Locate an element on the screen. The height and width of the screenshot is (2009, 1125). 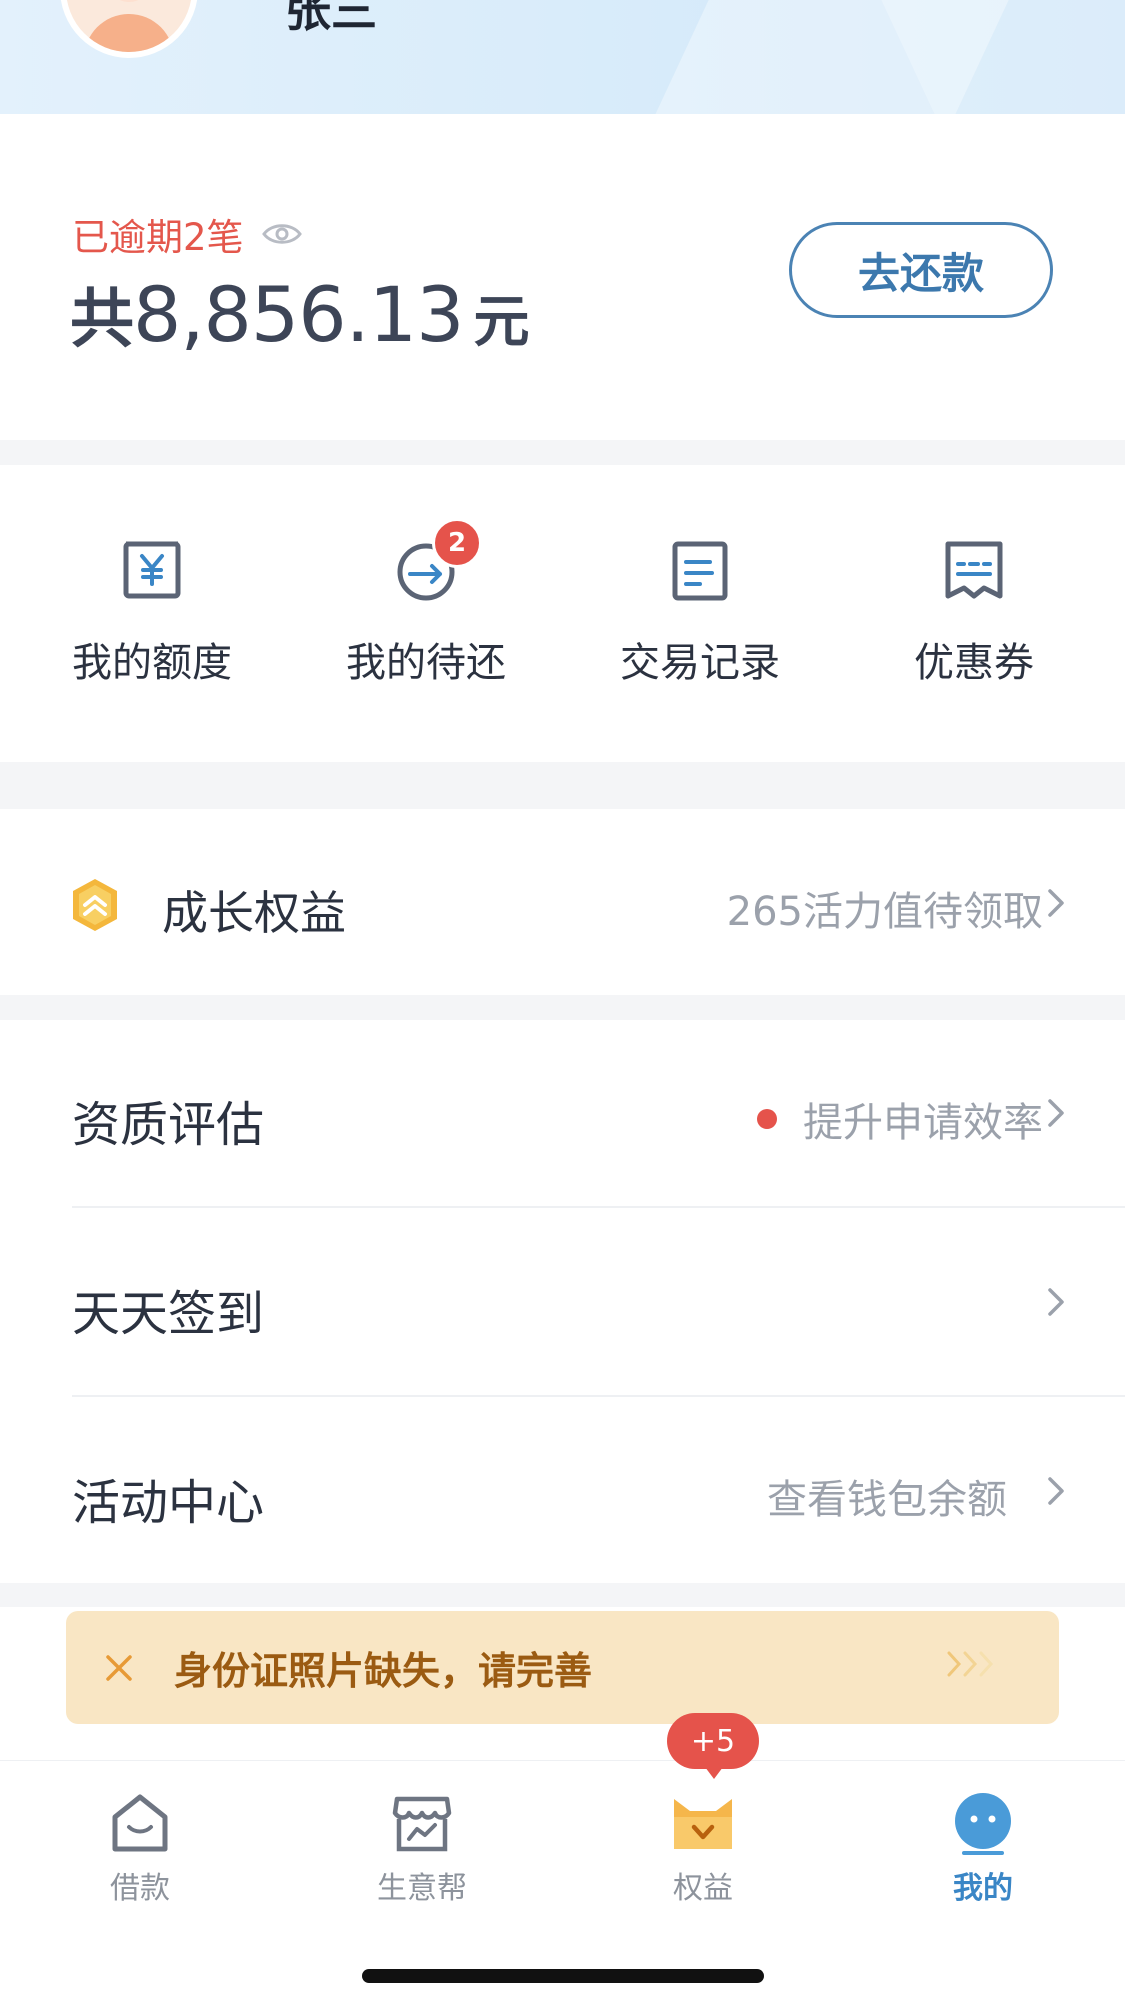
menu-item-detail-text: 提升申请效率 is located at coordinates (923, 1123).